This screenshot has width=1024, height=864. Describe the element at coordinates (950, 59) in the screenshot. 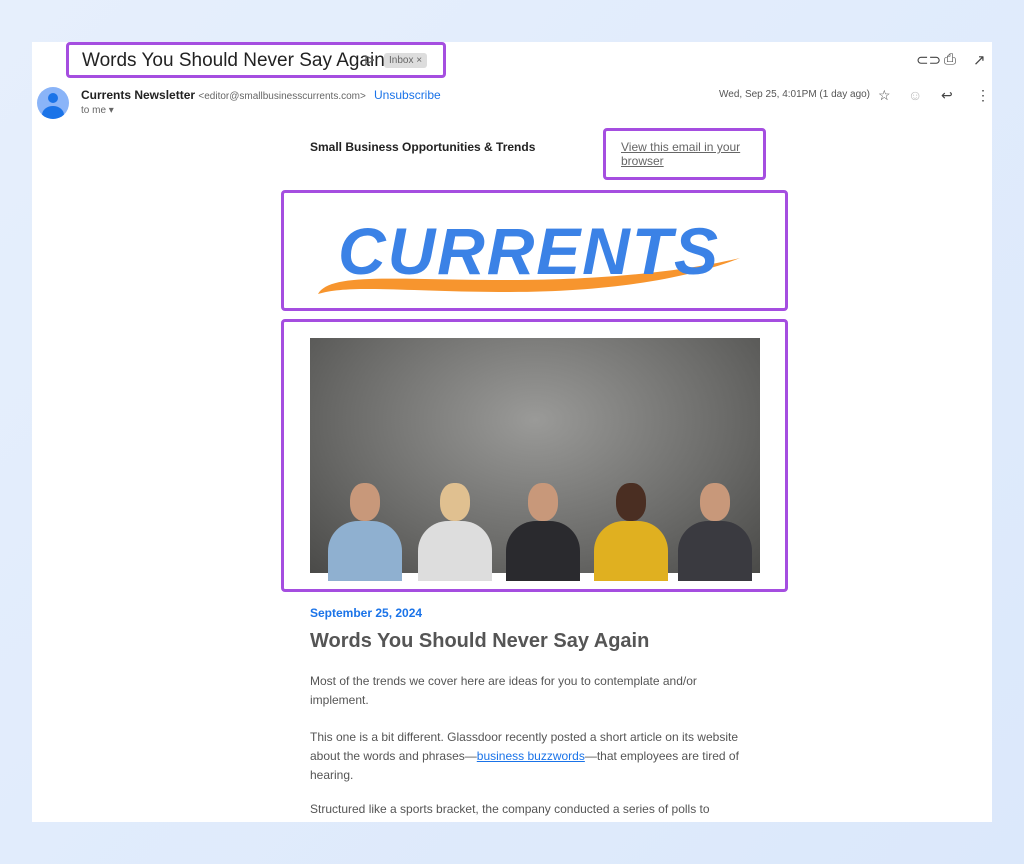

I see `print-icon: ⎙` at that location.